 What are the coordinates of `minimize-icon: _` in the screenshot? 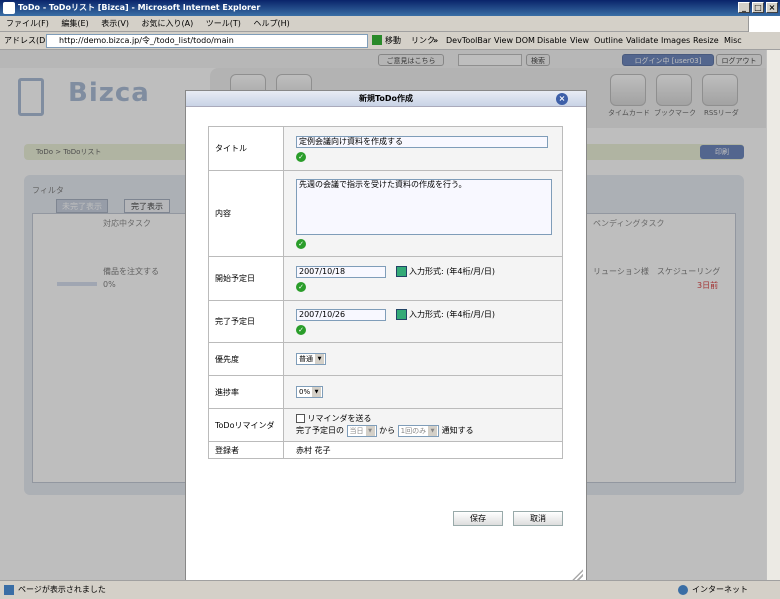 It's located at (744, 7).